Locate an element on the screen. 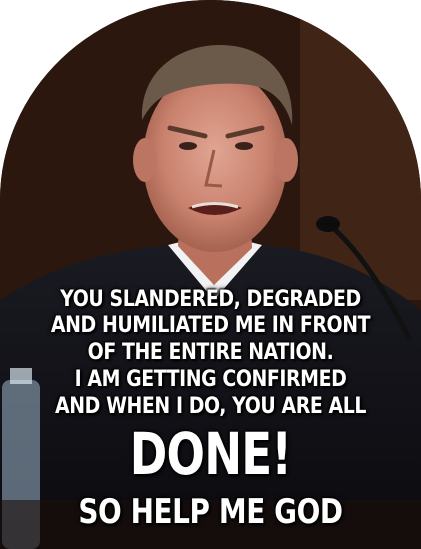 The image size is (421, 549). left-ear is located at coordinates (145, 160).